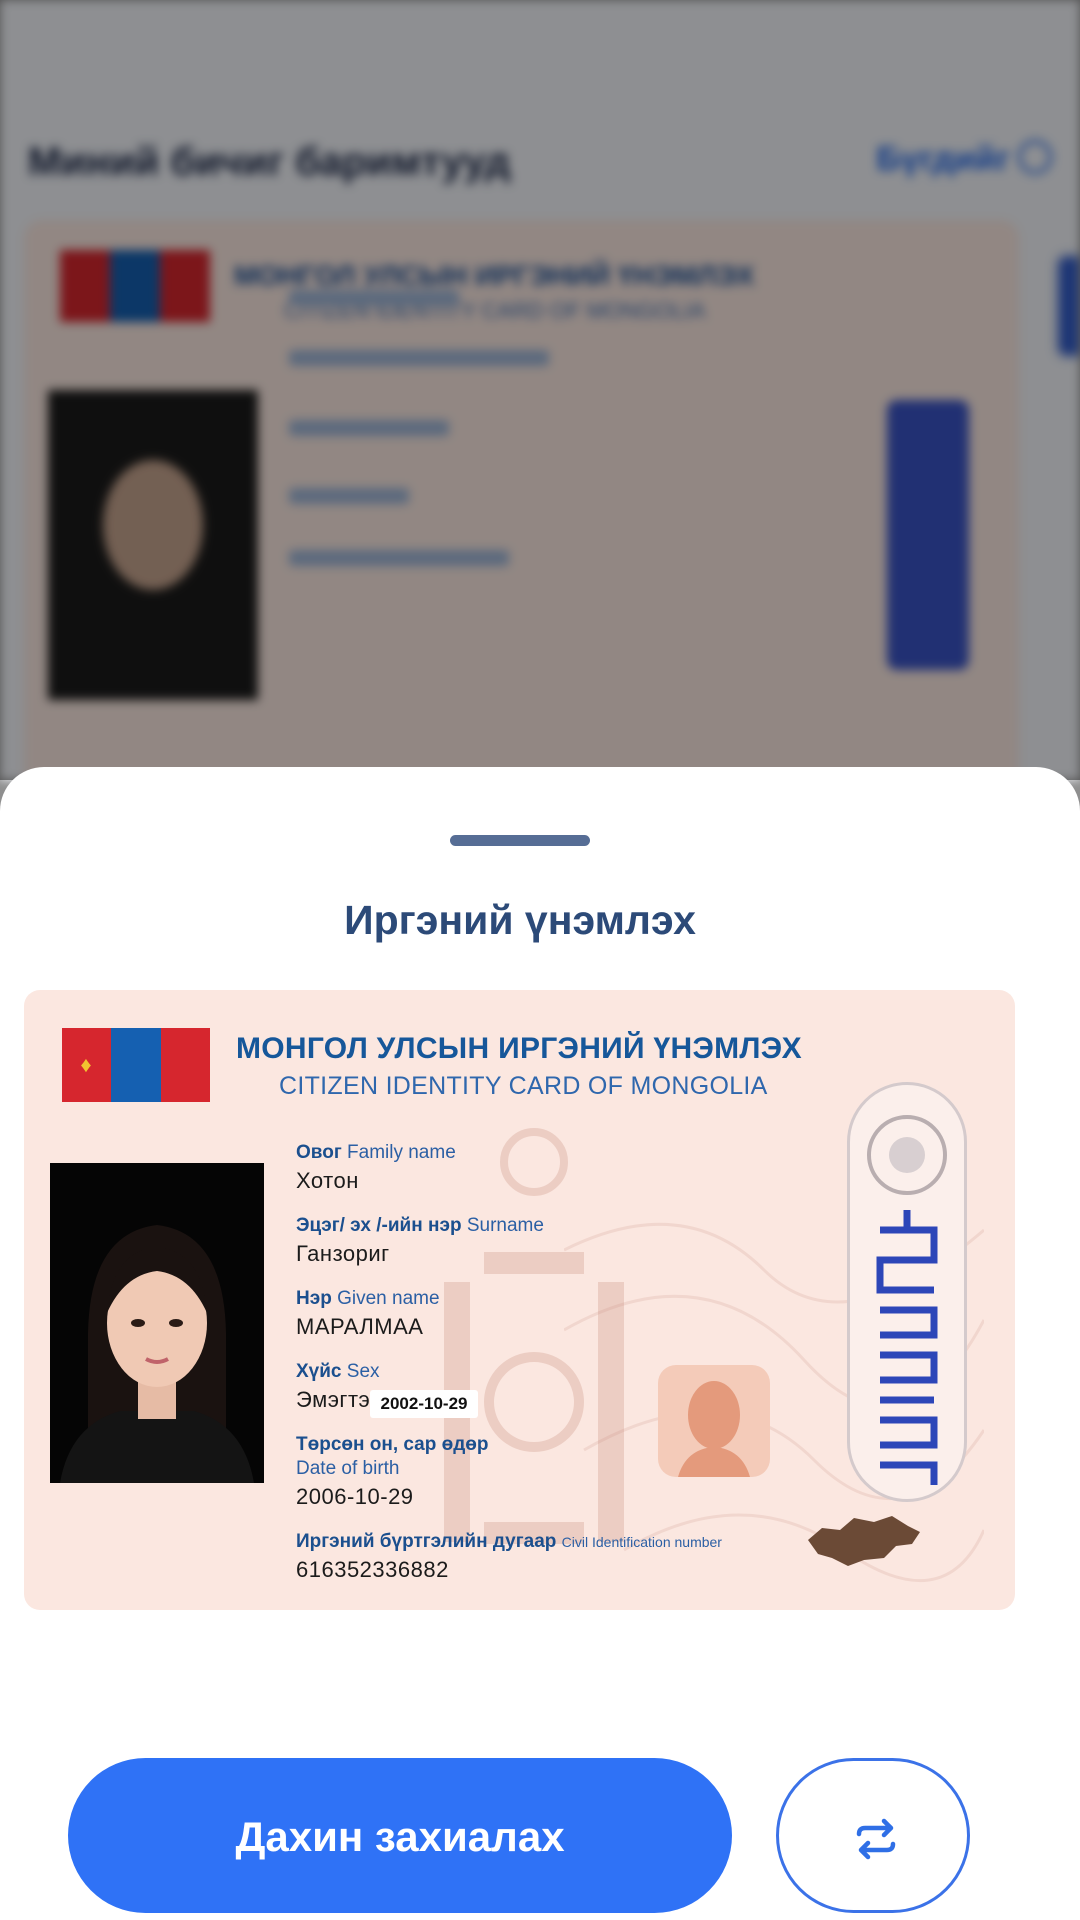 The height and width of the screenshot is (1920, 1080). What do you see at coordinates (714, 1421) in the screenshot?
I see `ghost-portrait` at bounding box center [714, 1421].